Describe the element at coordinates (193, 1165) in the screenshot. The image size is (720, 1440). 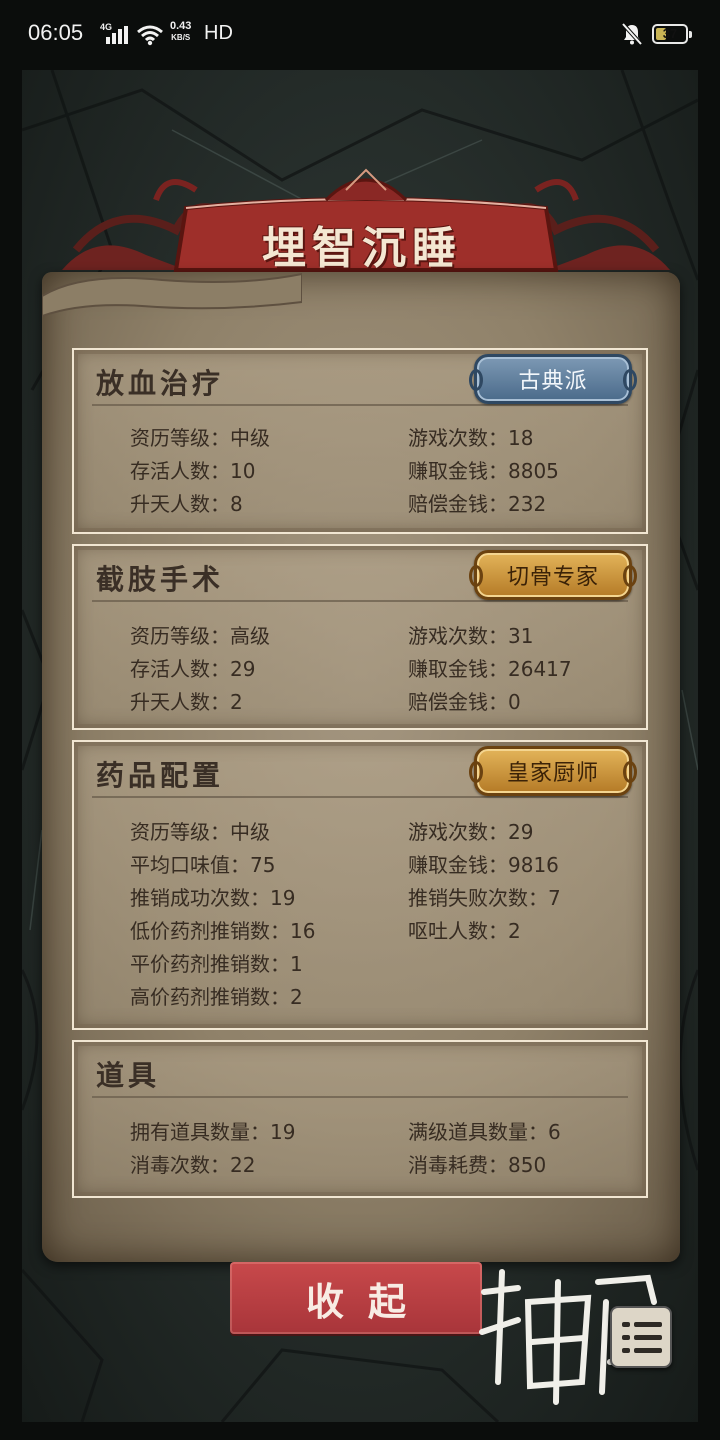
I see `stat-item: 消毒次数：22` at that location.